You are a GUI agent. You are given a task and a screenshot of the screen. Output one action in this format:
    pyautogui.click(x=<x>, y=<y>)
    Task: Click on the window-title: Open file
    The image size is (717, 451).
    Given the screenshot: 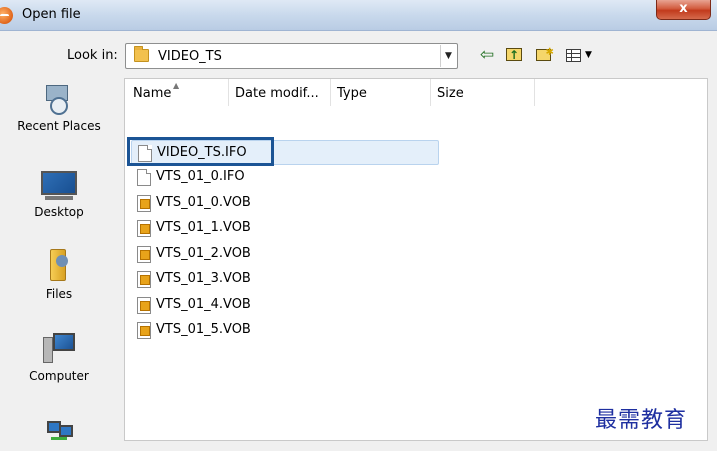 What is the action you would take?
    pyautogui.click(x=51, y=14)
    